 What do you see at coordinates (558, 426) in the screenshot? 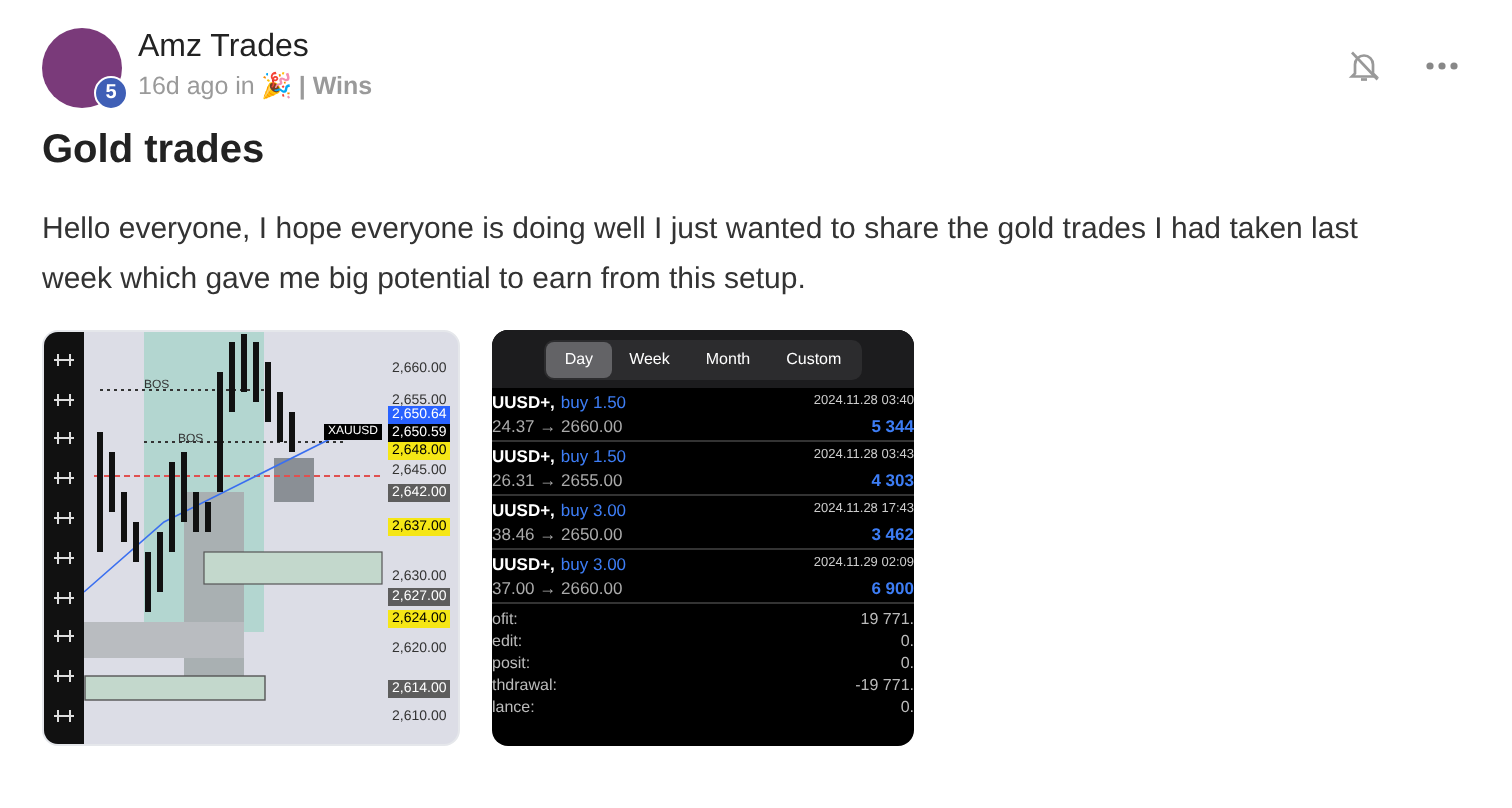
I see `trade-prices: 24.37 → 2660.00` at bounding box center [558, 426].